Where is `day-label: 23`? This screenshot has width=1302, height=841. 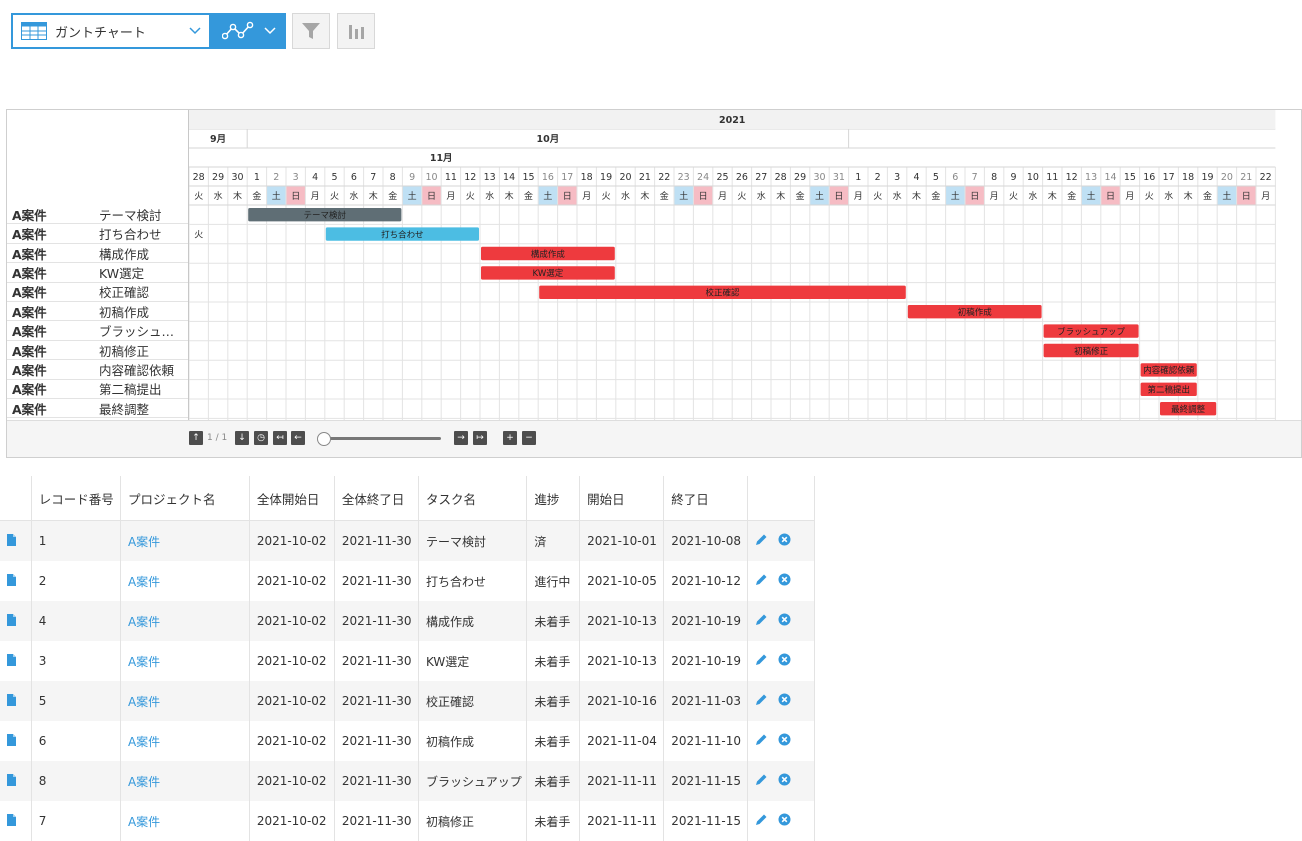 day-label: 23 is located at coordinates (684, 177).